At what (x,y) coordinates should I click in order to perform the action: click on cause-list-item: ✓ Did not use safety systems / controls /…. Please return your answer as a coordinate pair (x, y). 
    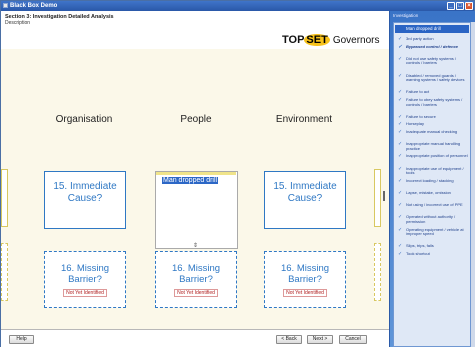
    Looking at the image, I should click on (433, 61).